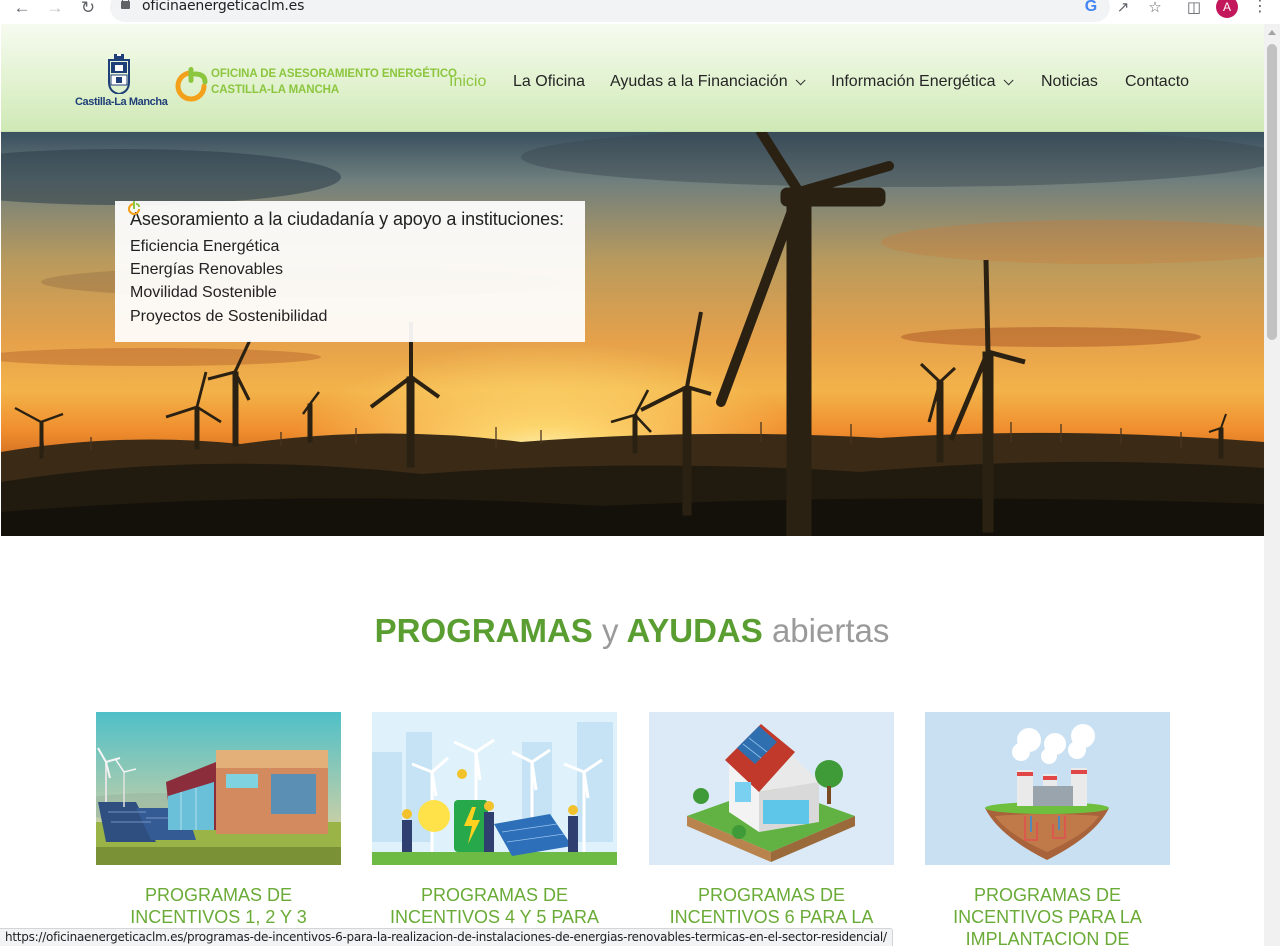  Describe the element at coordinates (203, 293) in the screenshot. I see `hero-list-item-label: Movilidad Sostenible` at that location.